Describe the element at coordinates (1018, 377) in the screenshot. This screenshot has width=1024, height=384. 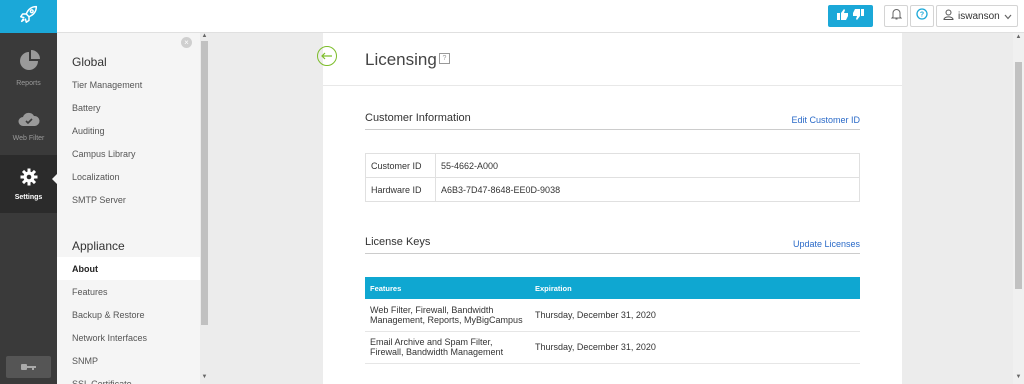
I see `page-scroll-down-arrow: ▼` at that location.